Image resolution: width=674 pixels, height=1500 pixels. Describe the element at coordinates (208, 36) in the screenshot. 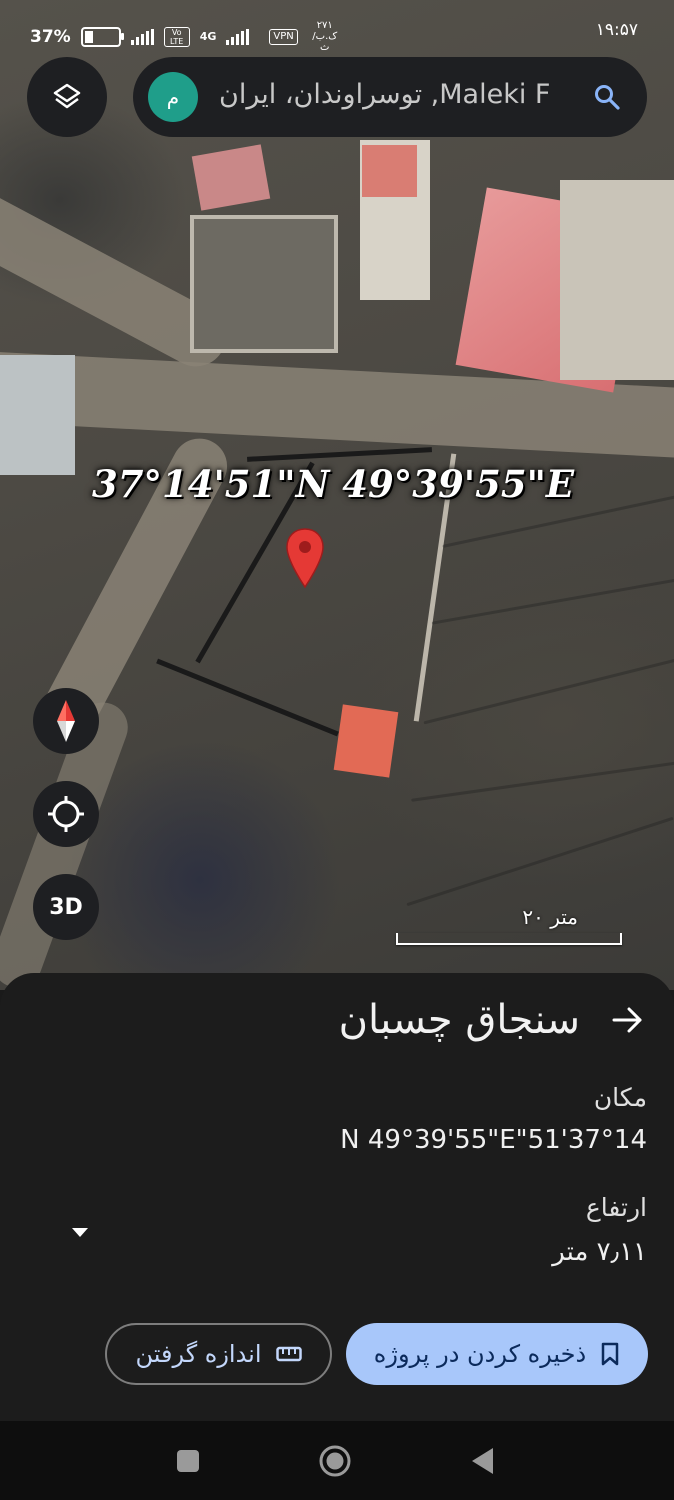

I see `network-type: 4G` at that location.